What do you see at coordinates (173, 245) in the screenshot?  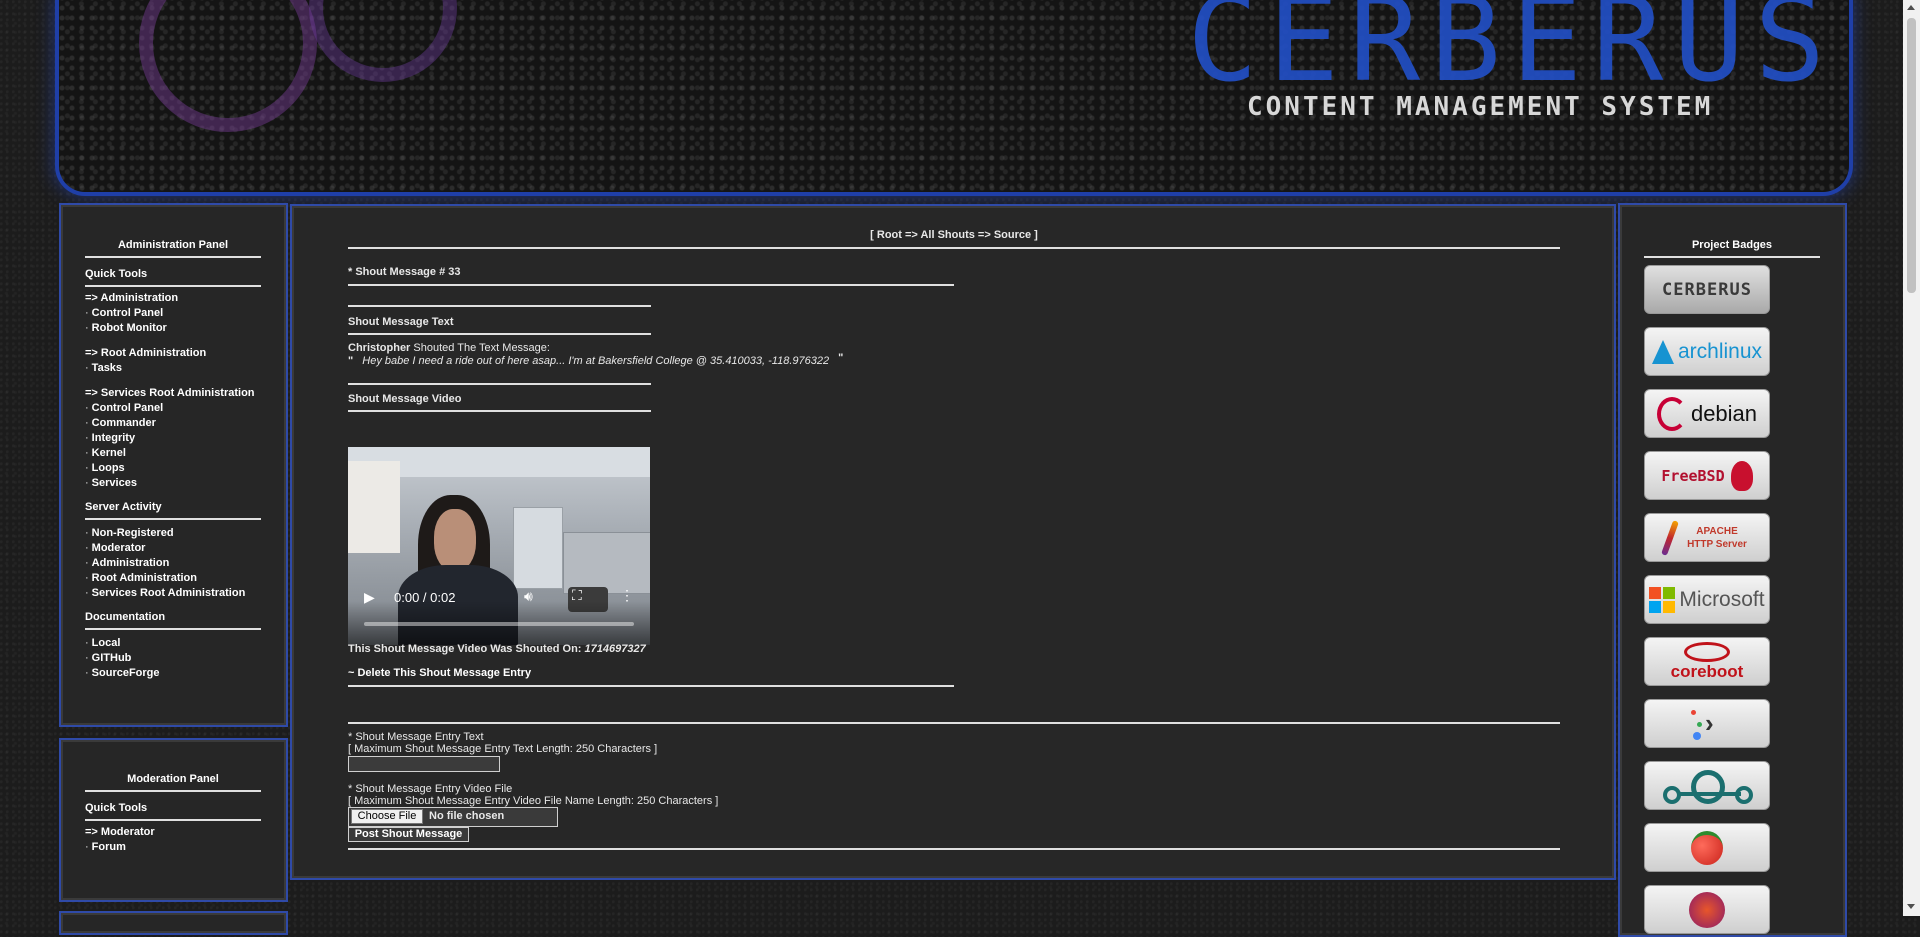 I see `panel-title: Administration Panel` at bounding box center [173, 245].